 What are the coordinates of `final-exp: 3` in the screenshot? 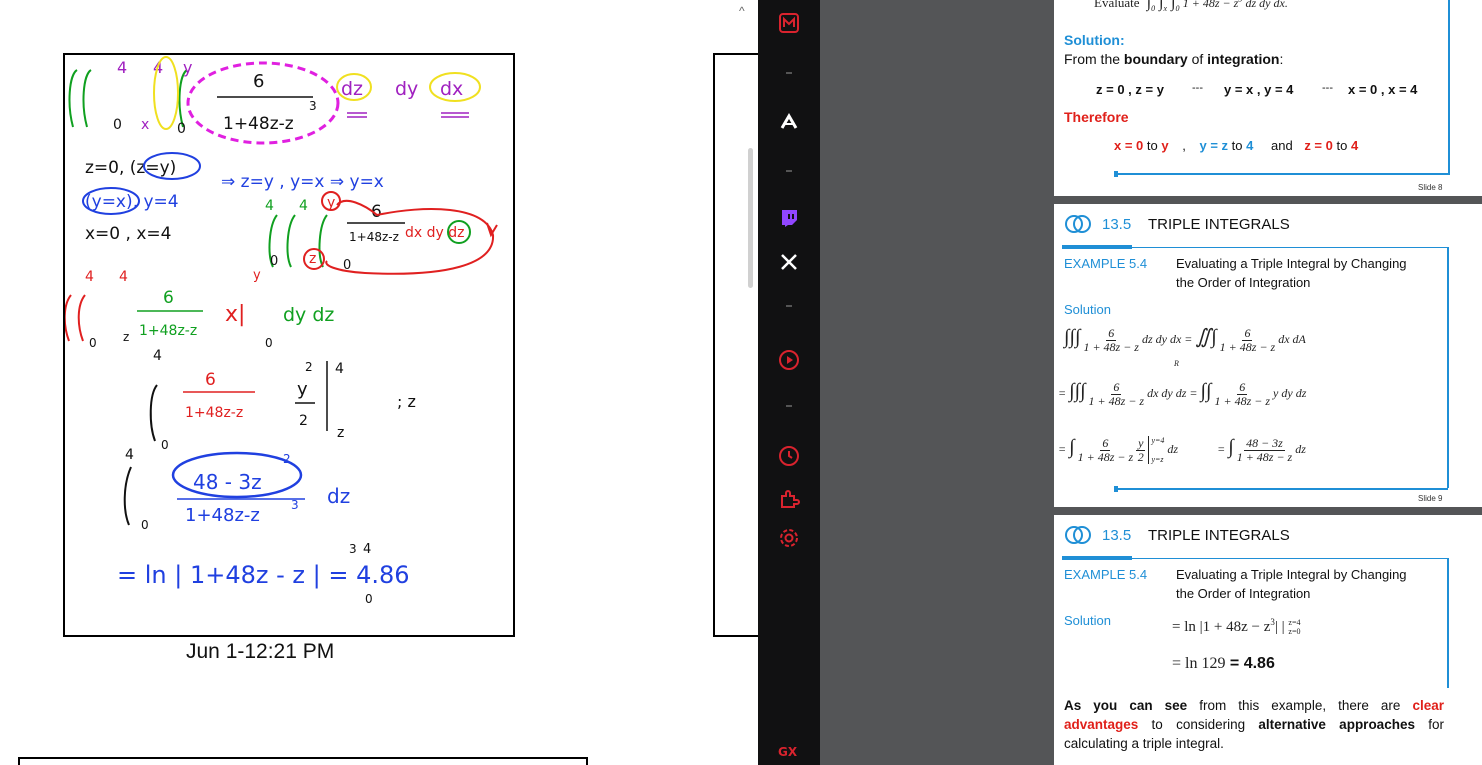 It's located at (353, 549).